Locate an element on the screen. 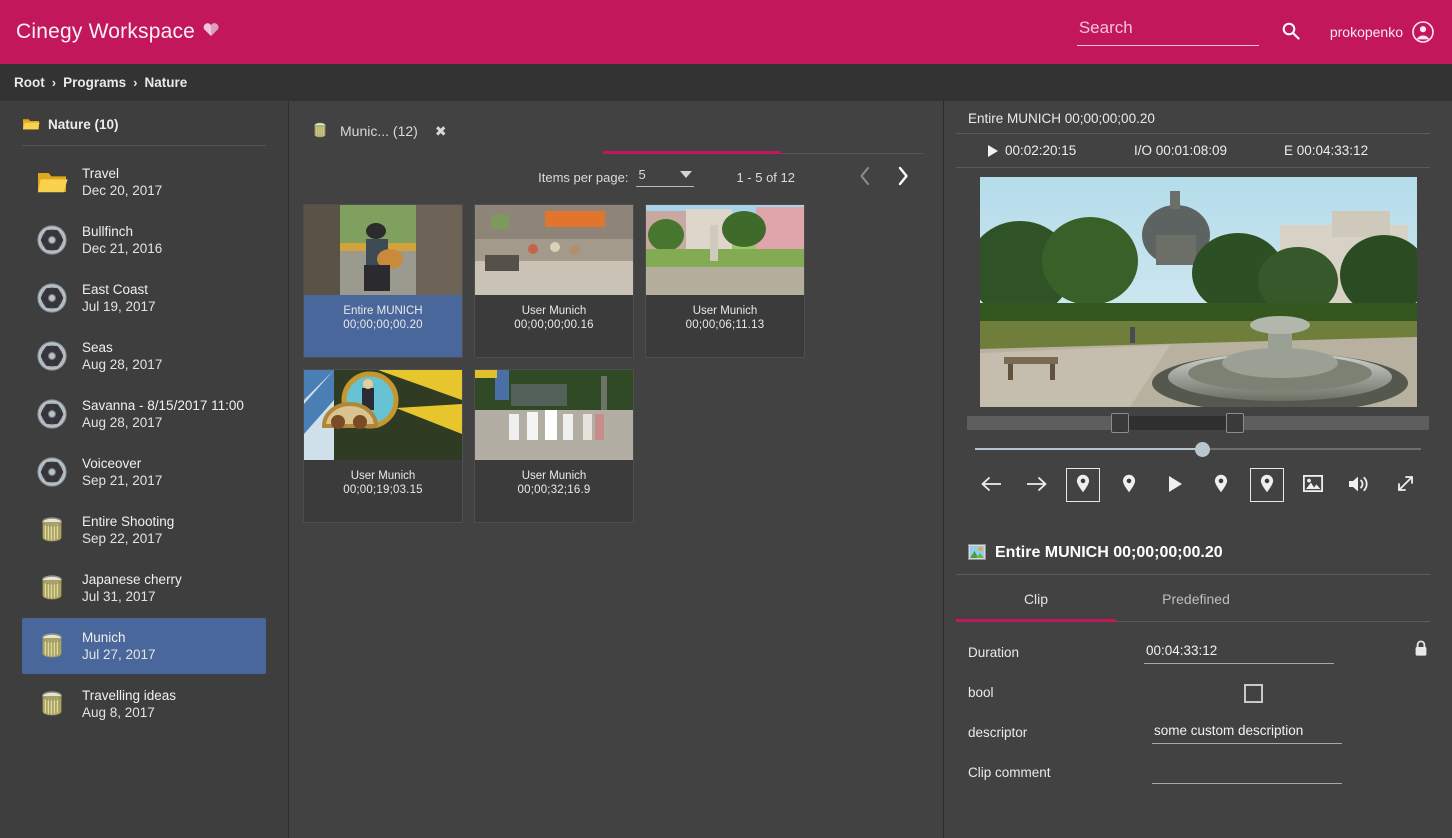 Image resolution: width=1452 pixels, height=838 pixels. field-duration-input is located at coordinates (1239, 653).